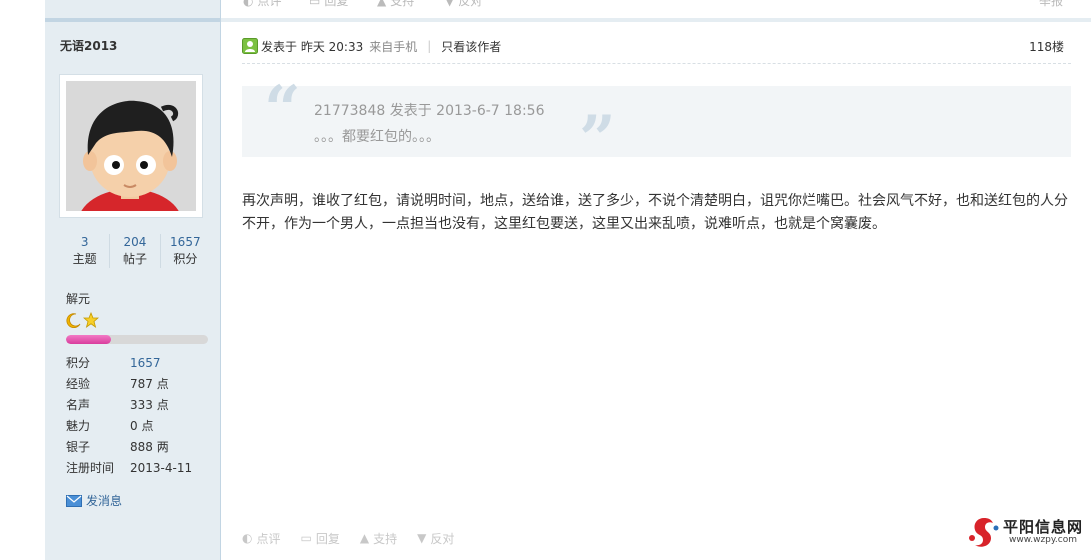 This screenshot has height=560, width=1091. Describe the element at coordinates (377, 137) in the screenshot. I see `quote-body: 。。。都要红包的。。。` at that location.